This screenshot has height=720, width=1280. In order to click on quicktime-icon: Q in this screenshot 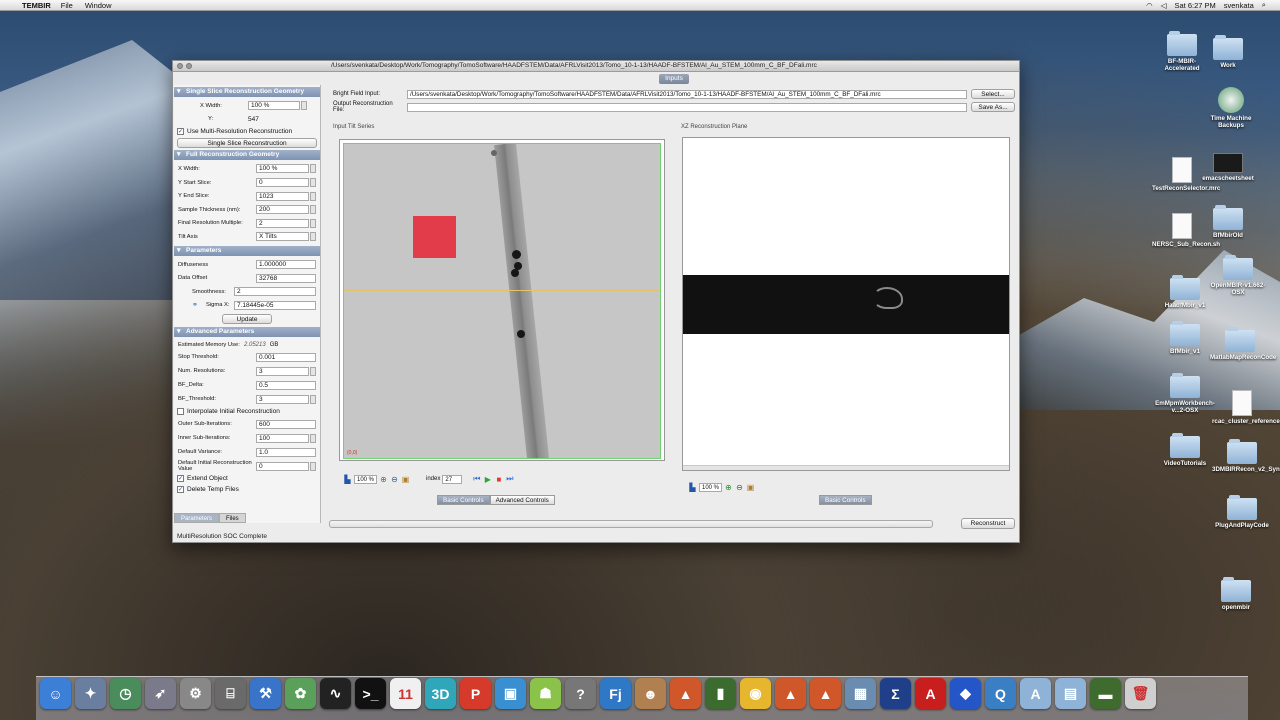, I will do `click(1000, 693)`.